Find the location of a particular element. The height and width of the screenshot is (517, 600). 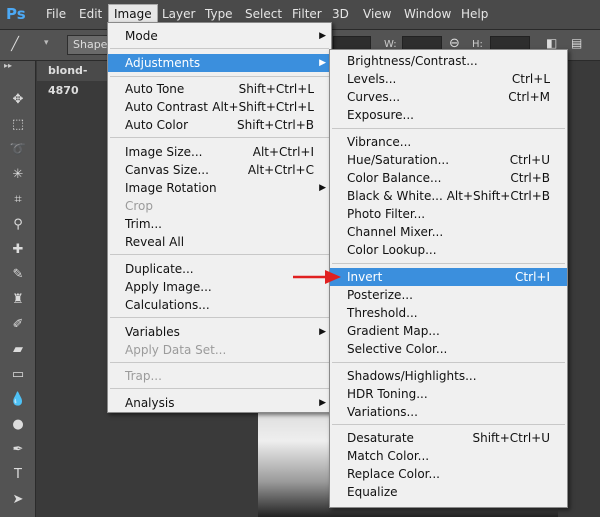

lasso-tool-icon: ➰ is located at coordinates (18, 150).